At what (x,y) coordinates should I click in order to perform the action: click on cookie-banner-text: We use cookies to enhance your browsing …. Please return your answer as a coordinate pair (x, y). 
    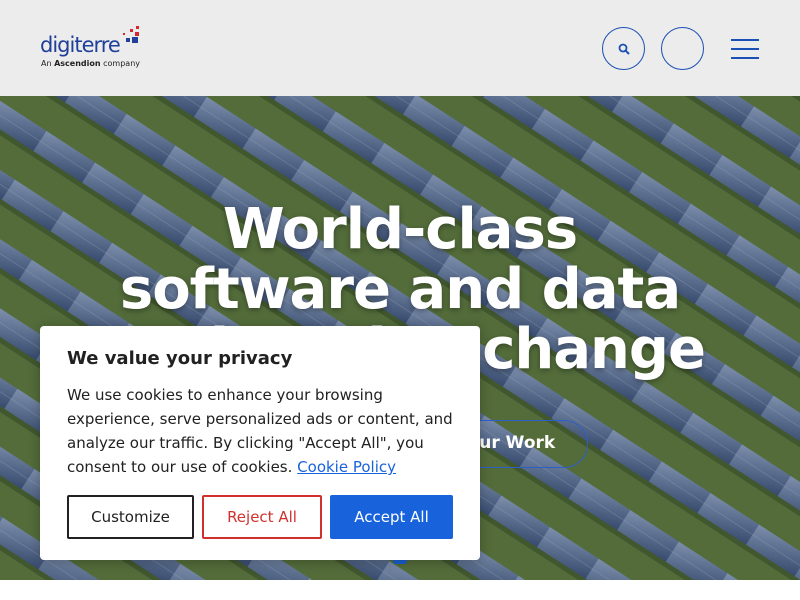
    Looking at the image, I should click on (262, 431).